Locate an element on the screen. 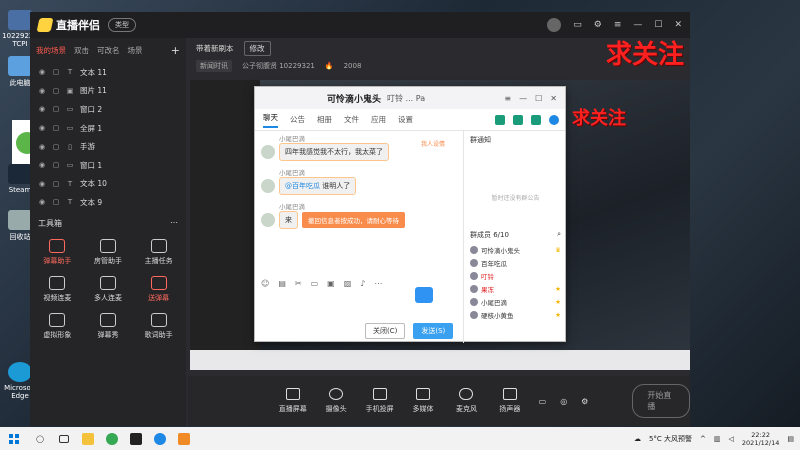 This screenshot has width=800, height=450. taskbar-app-explorer is located at coordinates (88, 438).